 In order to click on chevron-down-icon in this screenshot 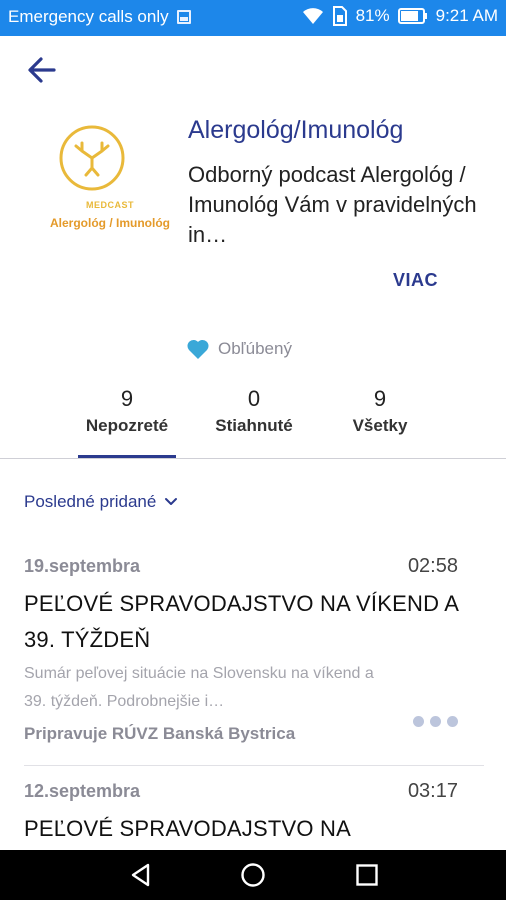, I will do `click(171, 501)`.